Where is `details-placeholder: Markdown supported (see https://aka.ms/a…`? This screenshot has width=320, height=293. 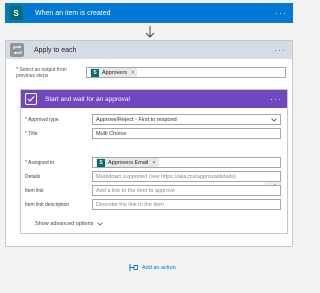
details-placeholder: Markdown supported (see https://aka.ms/a… is located at coordinates (166, 176).